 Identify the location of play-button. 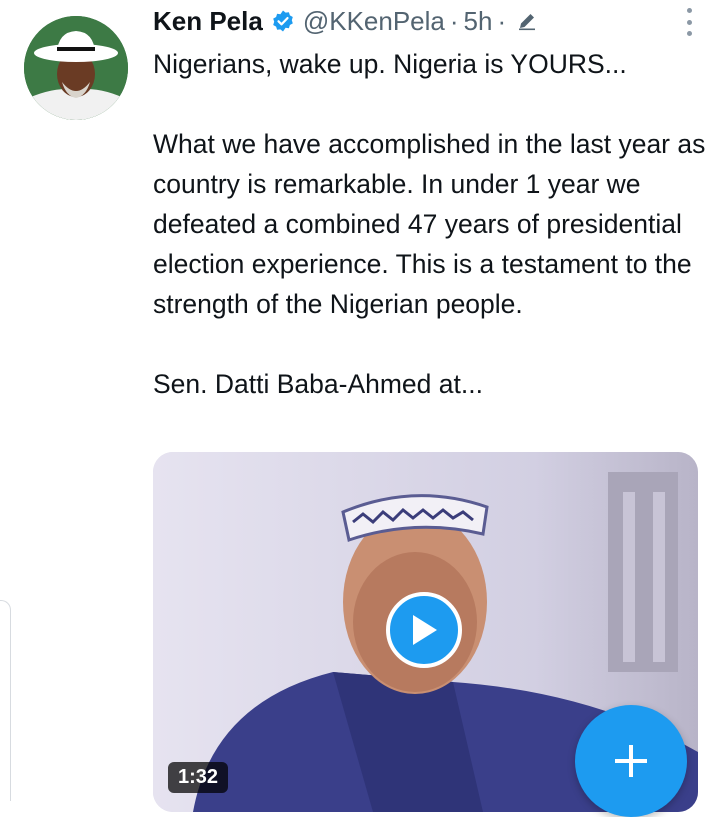
(424, 630).